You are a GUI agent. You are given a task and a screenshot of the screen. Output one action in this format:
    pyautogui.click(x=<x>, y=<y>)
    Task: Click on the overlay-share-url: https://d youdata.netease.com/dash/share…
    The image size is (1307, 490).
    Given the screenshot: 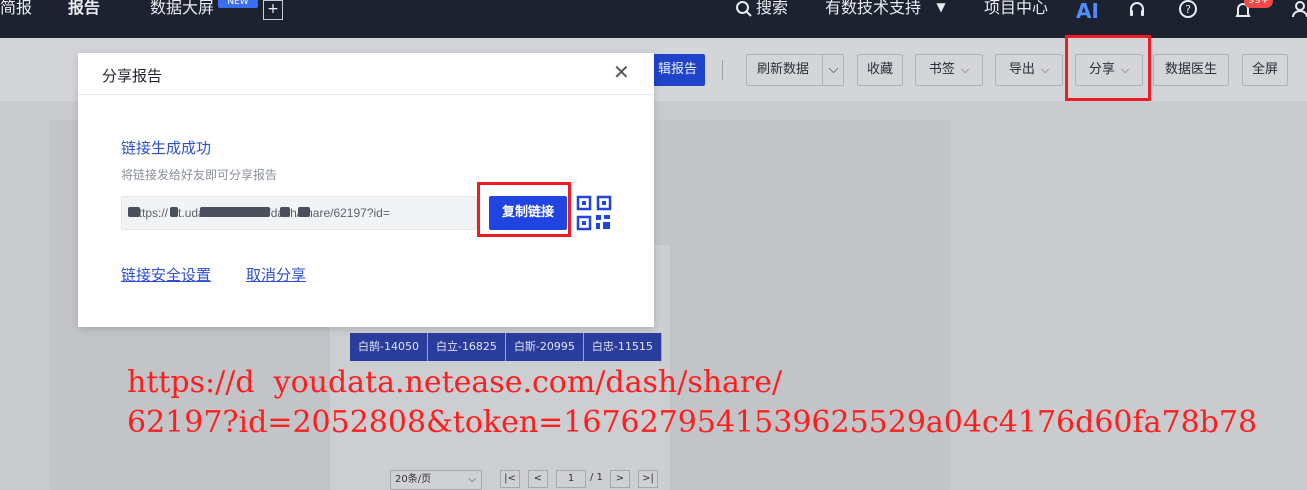 What is the action you would take?
    pyautogui.click(x=692, y=403)
    